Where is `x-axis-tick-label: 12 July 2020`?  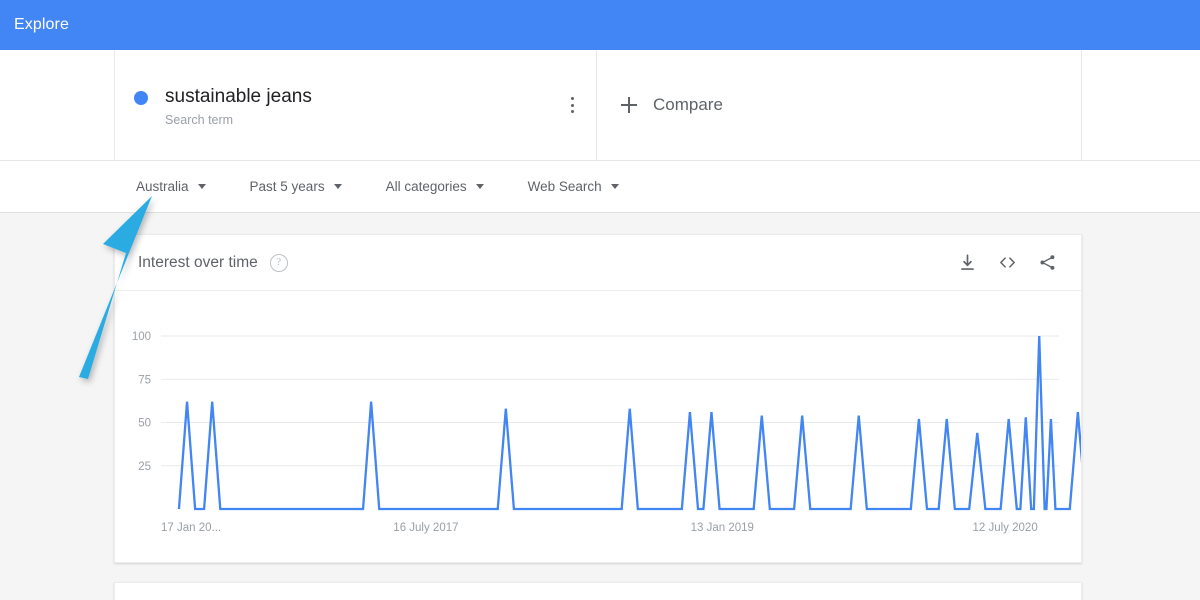 x-axis-tick-label: 12 July 2020 is located at coordinates (1005, 528).